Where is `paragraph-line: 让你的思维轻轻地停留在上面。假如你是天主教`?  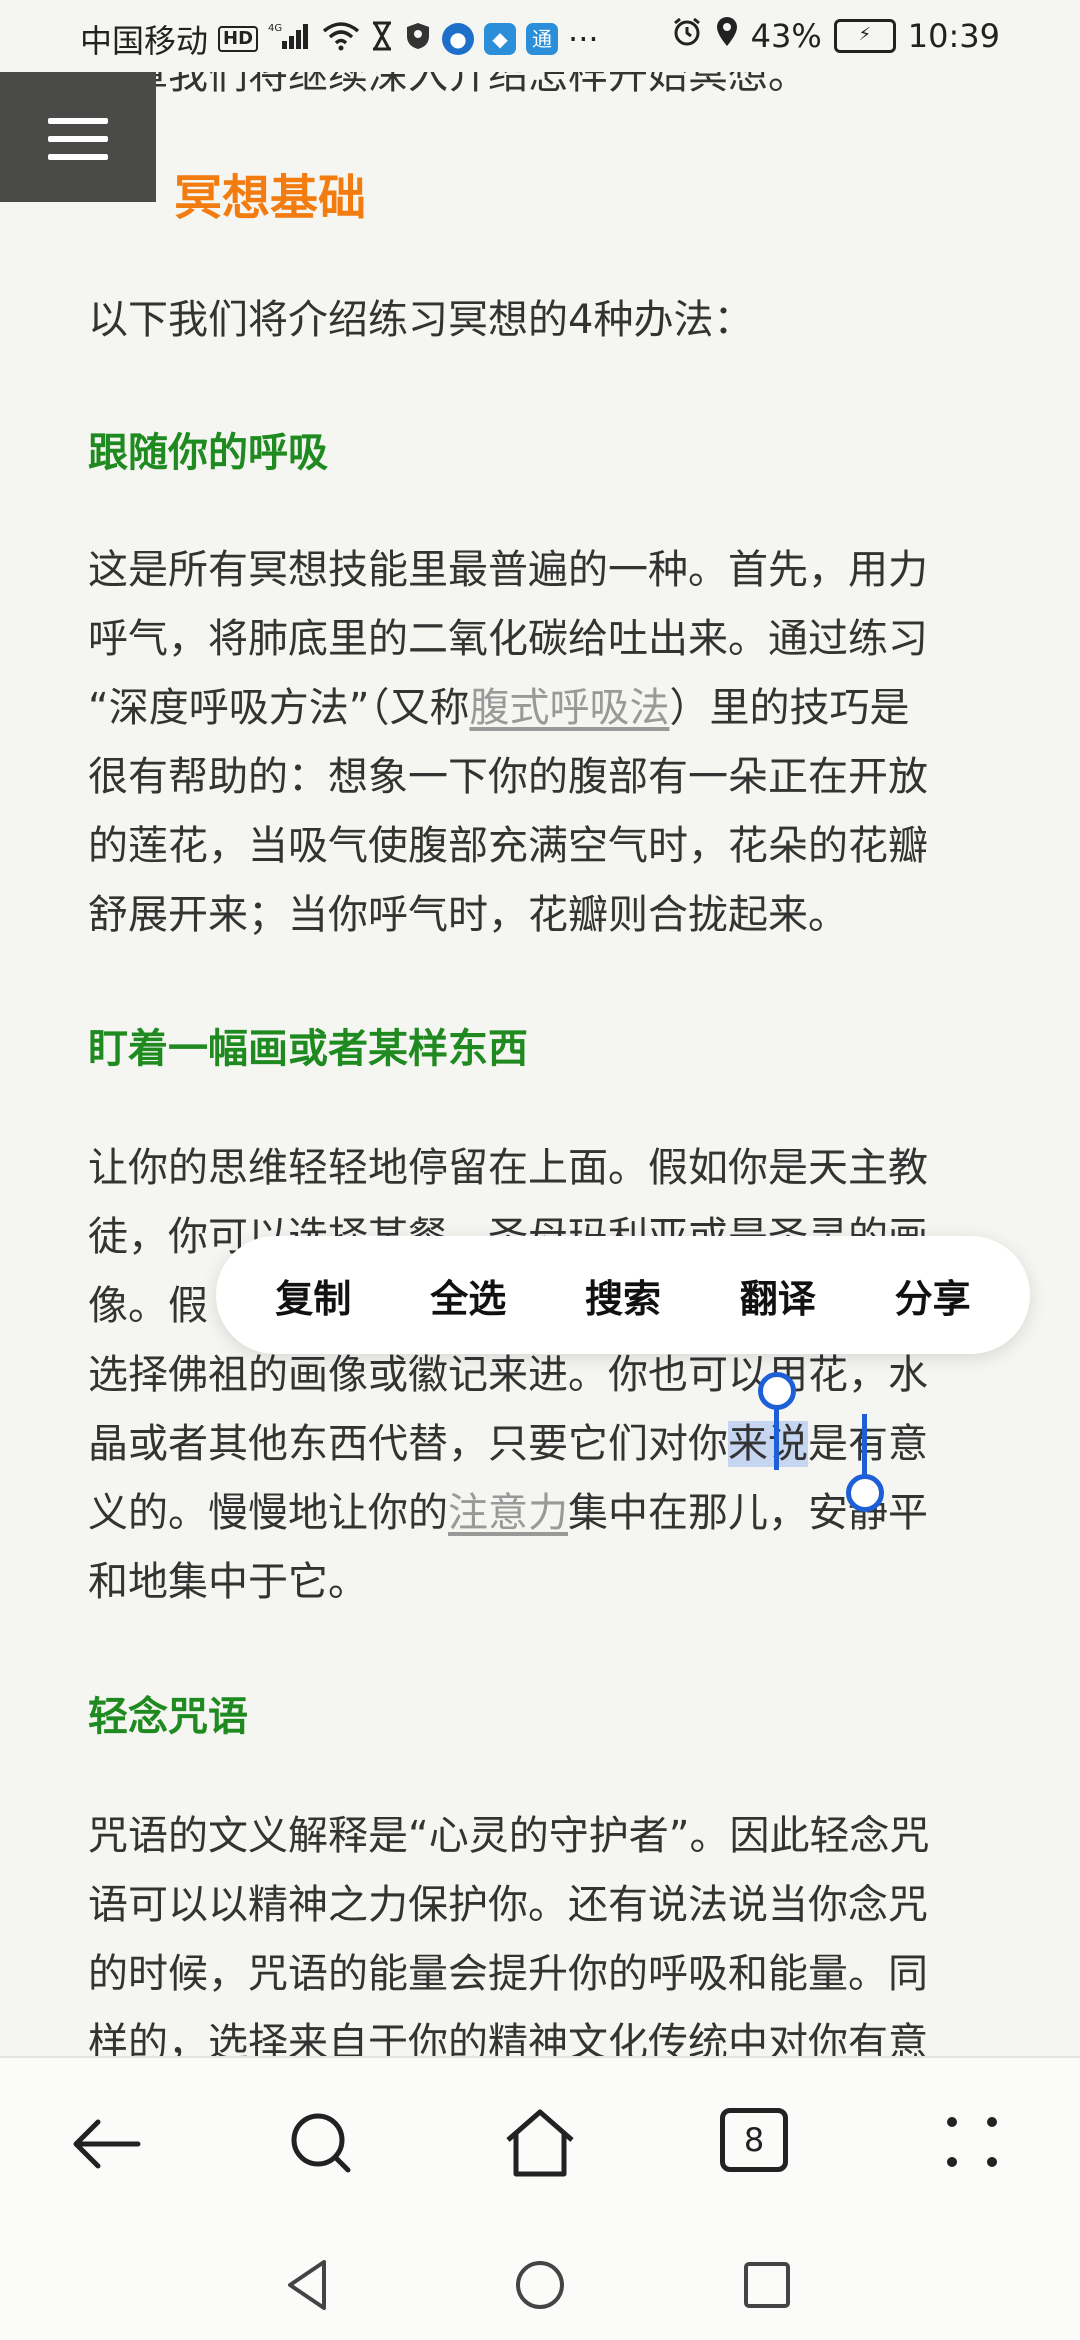 paragraph-line: 让你的思维轻轻地停留在上面。假如你是天主教 is located at coordinates (508, 1168).